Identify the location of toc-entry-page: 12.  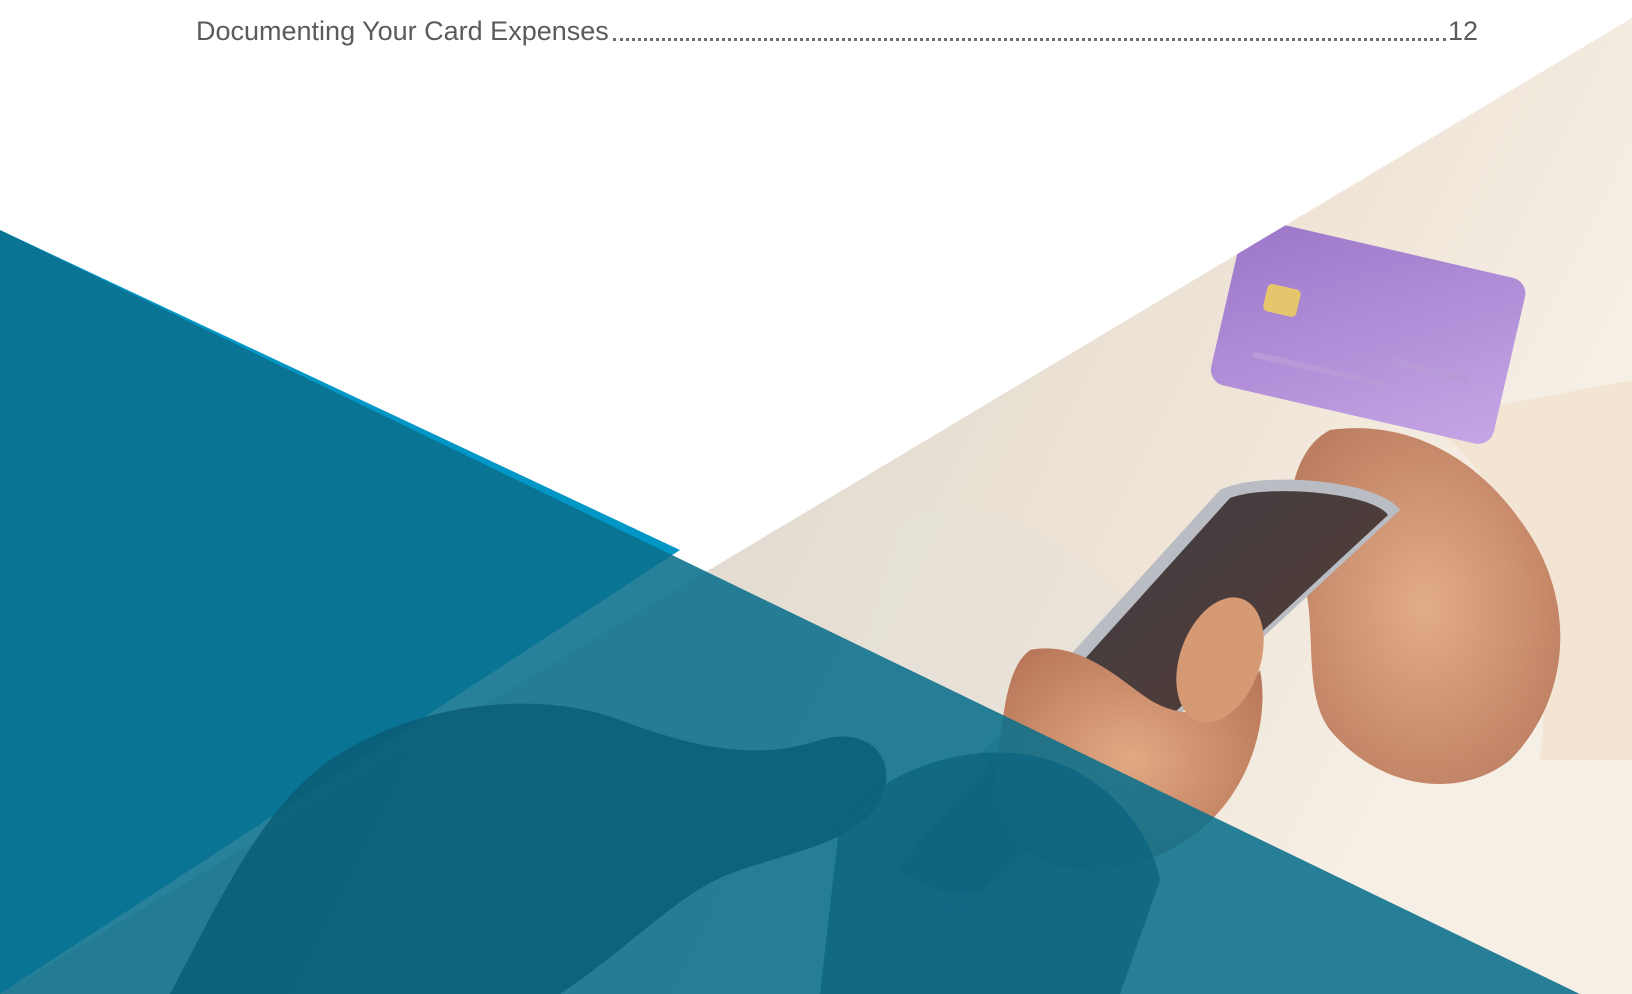
(1462, 31).